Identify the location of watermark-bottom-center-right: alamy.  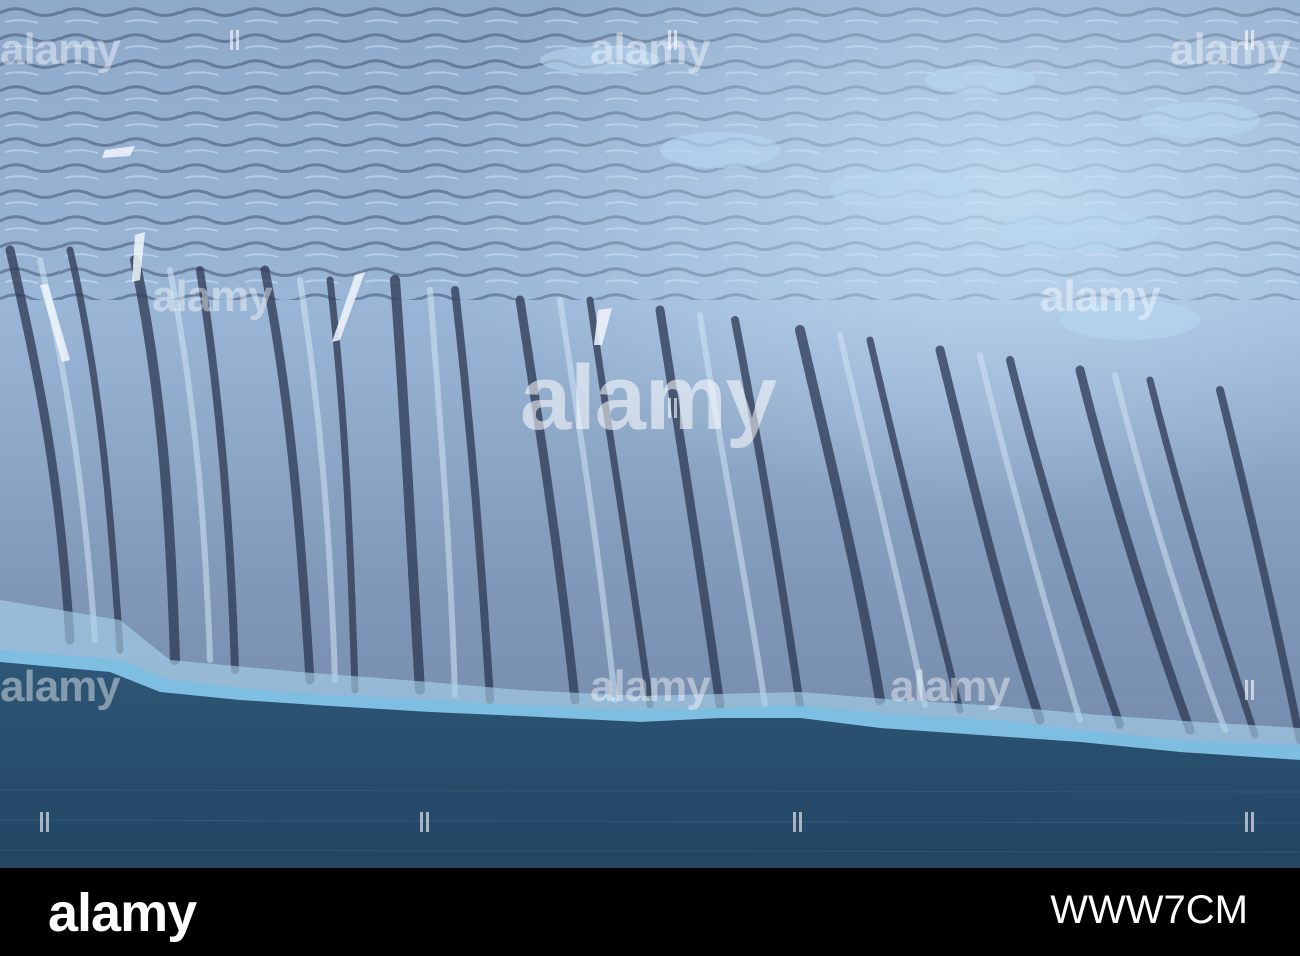
(950, 686).